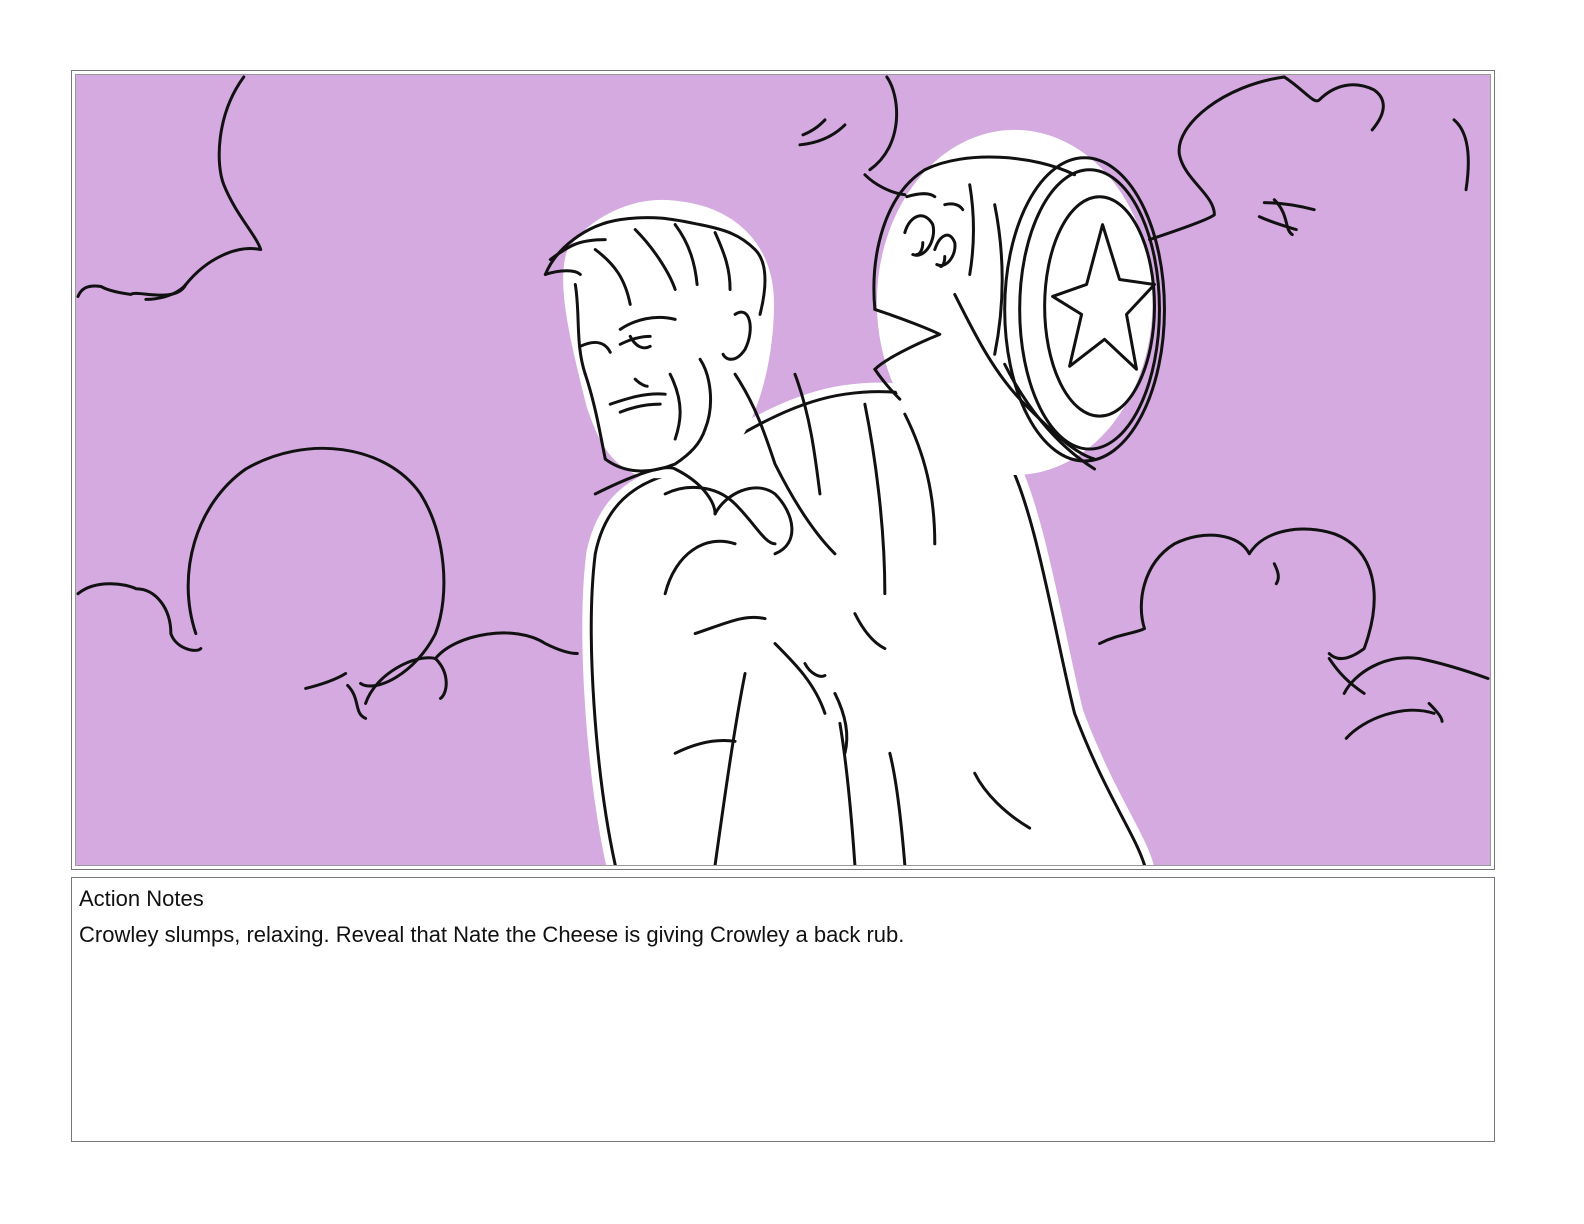 Image resolution: width=1584 pixels, height=1224 pixels. Describe the element at coordinates (141, 898) in the screenshot. I see `action-notes-heading: Action Notes` at that location.